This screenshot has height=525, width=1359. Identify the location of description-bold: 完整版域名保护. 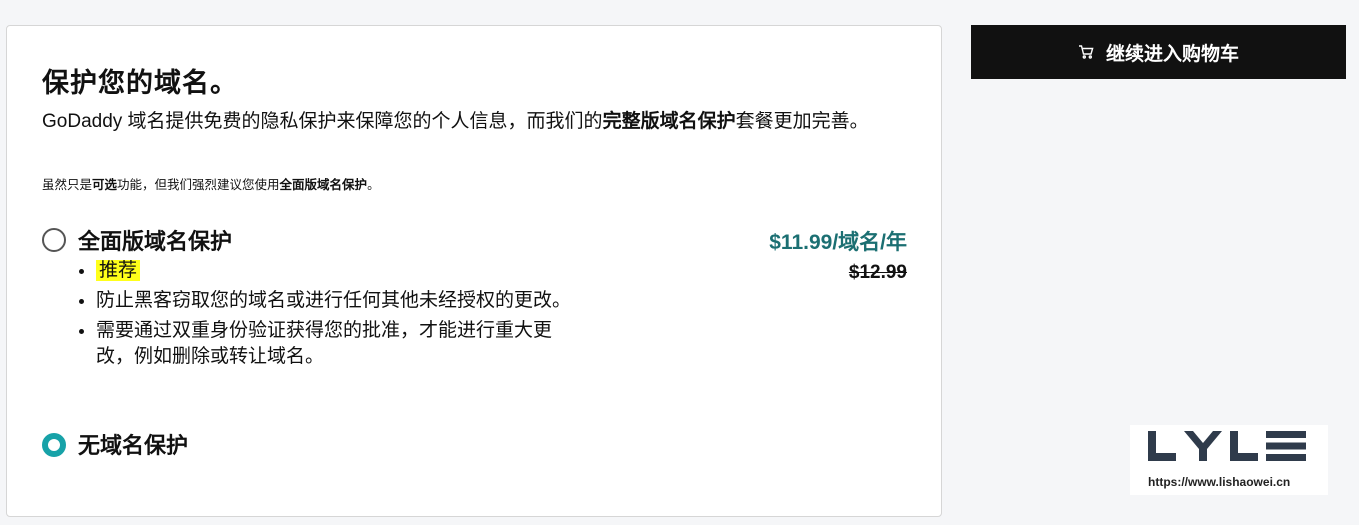
(669, 121).